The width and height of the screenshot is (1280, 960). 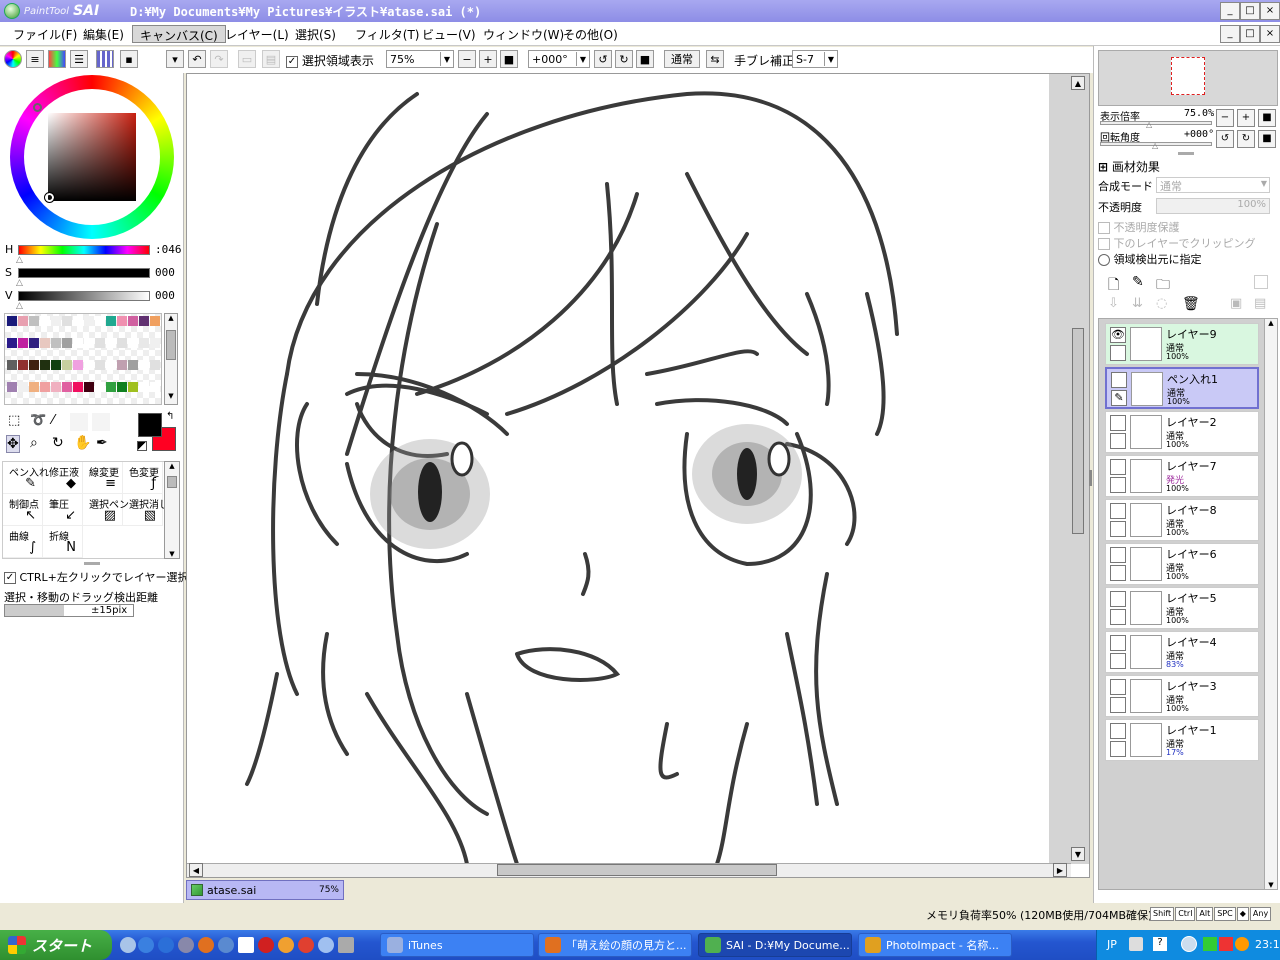 I want to click on new-layer-icon: 🗋, so click(x=1113, y=286).